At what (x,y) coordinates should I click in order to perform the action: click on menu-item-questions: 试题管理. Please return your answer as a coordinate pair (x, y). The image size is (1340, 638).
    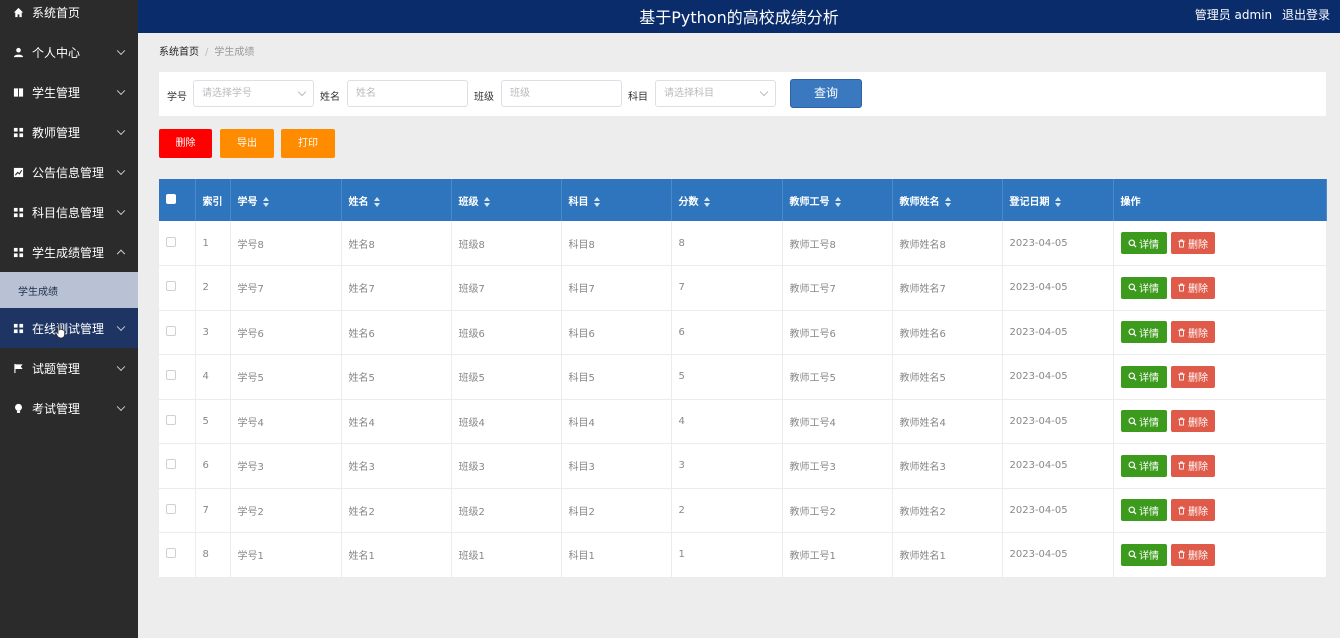
    Looking at the image, I should click on (69, 368).